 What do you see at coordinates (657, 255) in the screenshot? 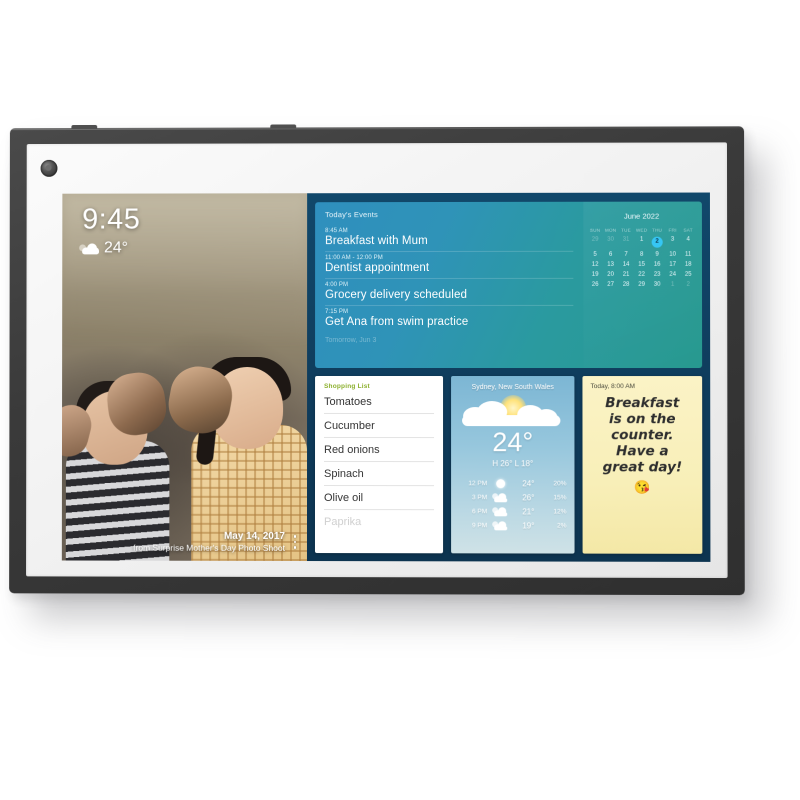
I see `calendar-day: 9` at bounding box center [657, 255].